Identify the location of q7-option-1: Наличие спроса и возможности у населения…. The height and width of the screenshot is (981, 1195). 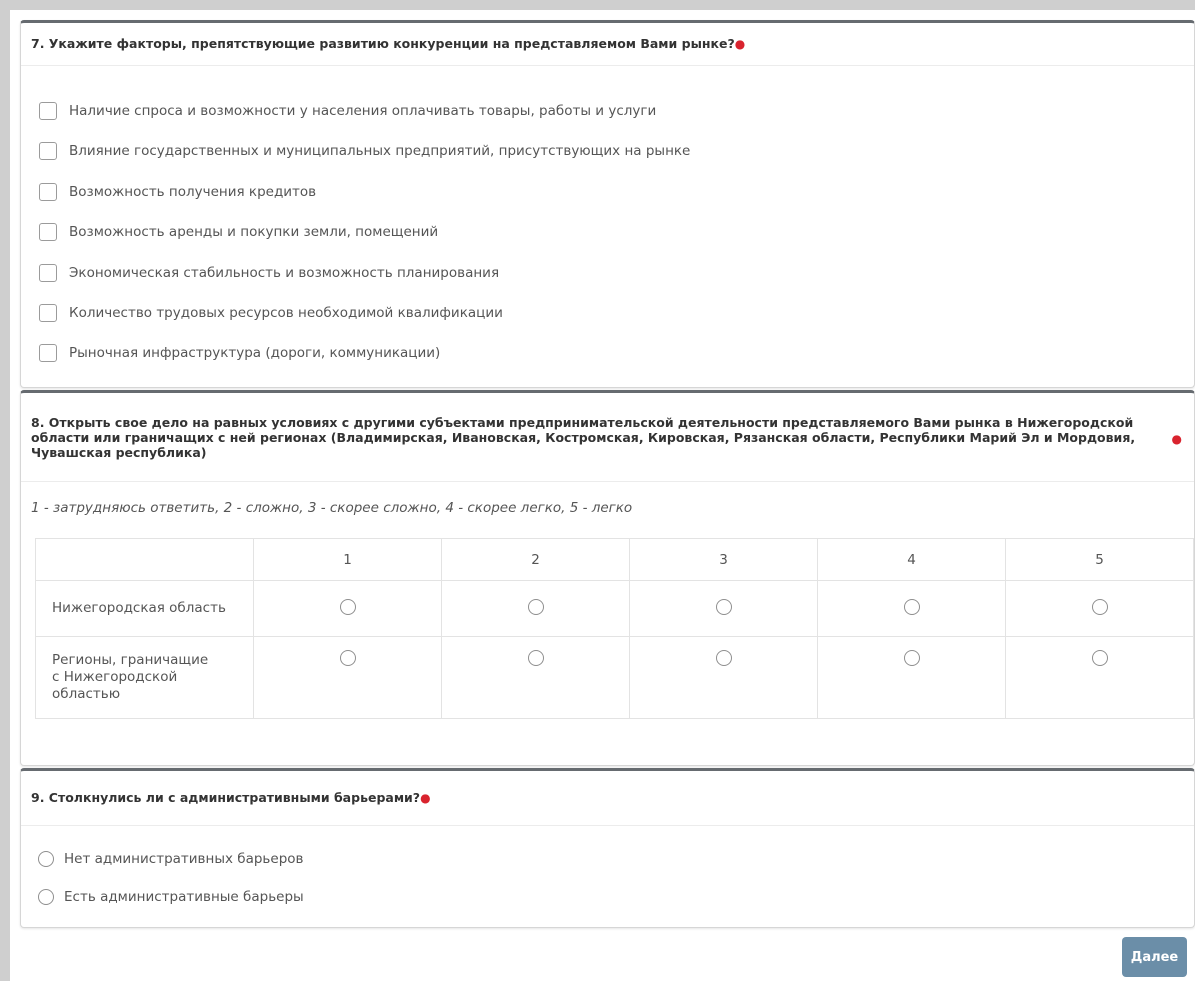
(347, 111).